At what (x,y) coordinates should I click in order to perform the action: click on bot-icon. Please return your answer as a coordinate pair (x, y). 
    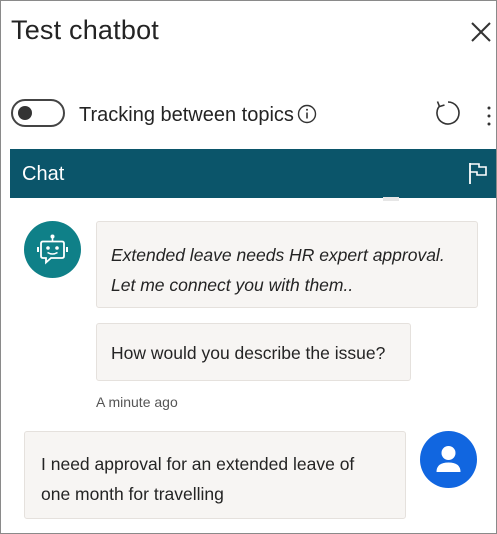
    Looking at the image, I should click on (52, 249).